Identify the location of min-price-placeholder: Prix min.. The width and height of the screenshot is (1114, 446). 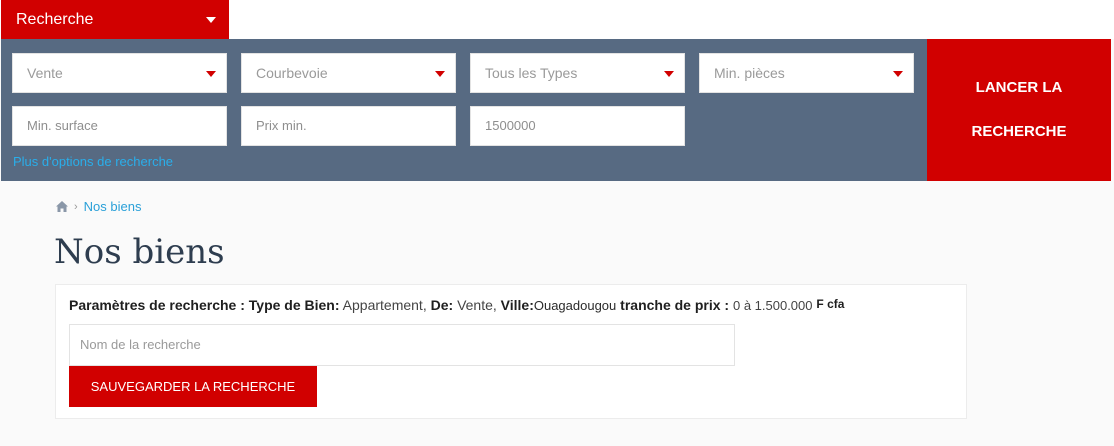
(281, 125).